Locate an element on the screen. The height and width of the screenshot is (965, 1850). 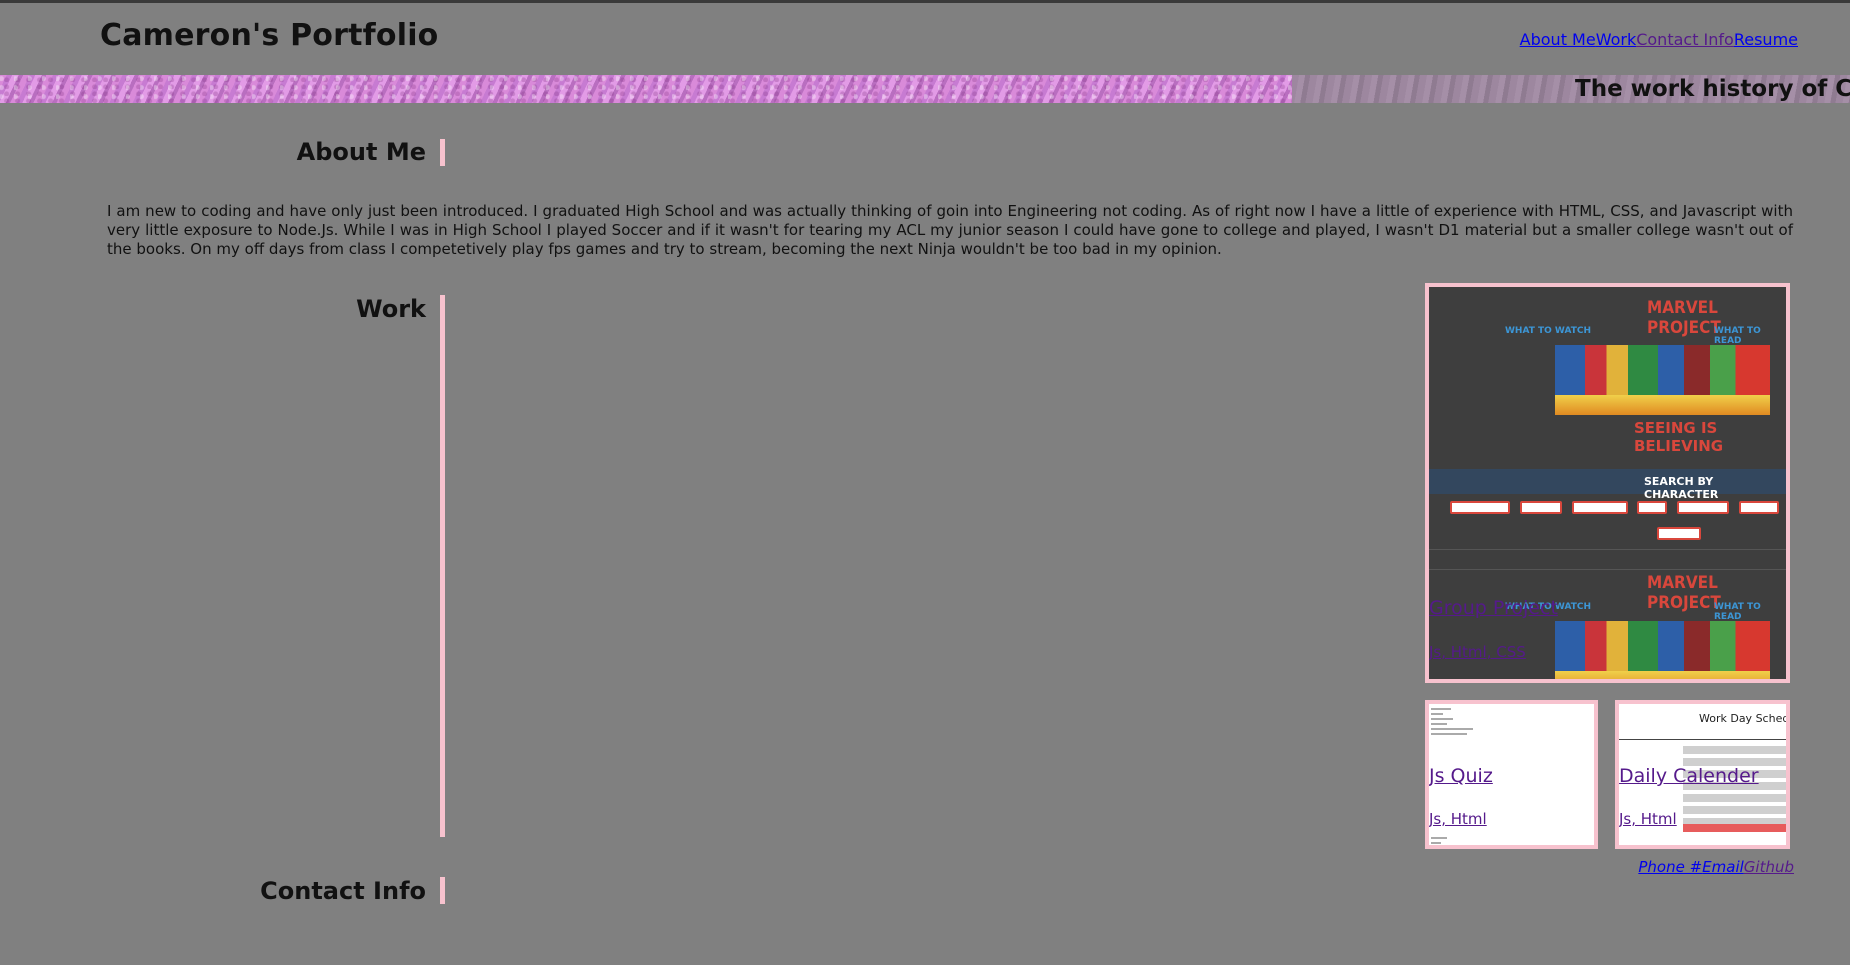
project-tech-link: Js, Html, CSS is located at coordinates (1477, 652).